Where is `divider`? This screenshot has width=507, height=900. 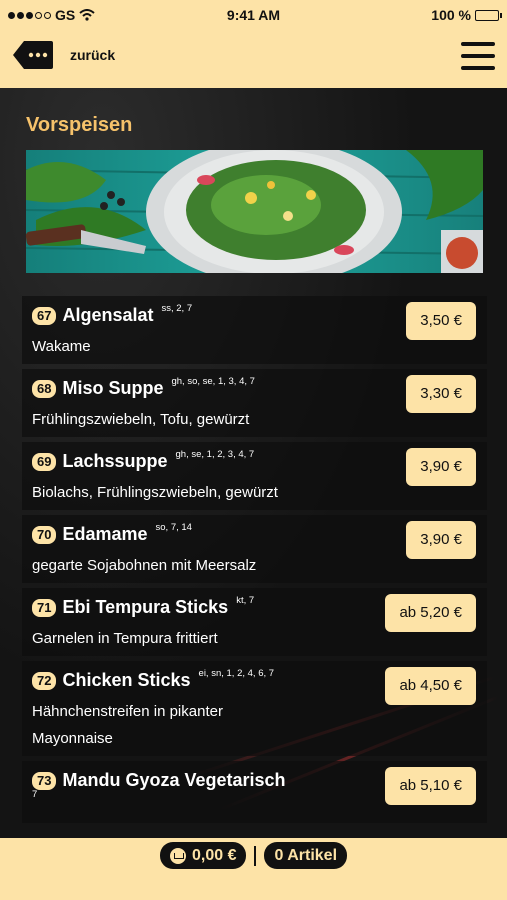 divider is located at coordinates (255, 855).